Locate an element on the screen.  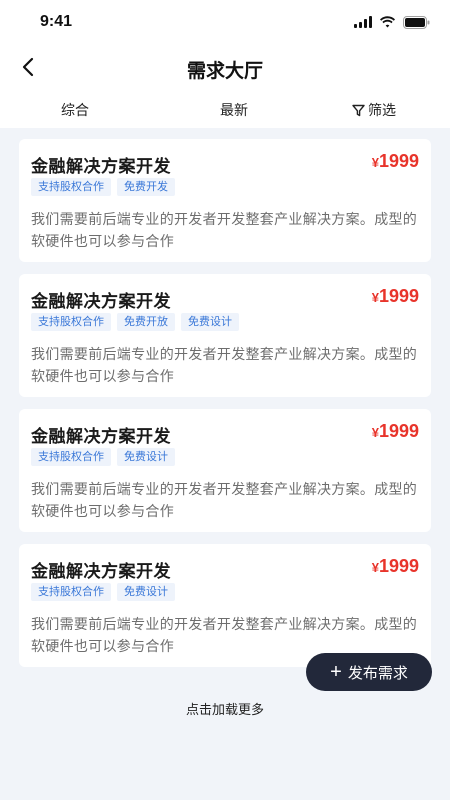
tab-label: 综合 is located at coordinates (75, 110).